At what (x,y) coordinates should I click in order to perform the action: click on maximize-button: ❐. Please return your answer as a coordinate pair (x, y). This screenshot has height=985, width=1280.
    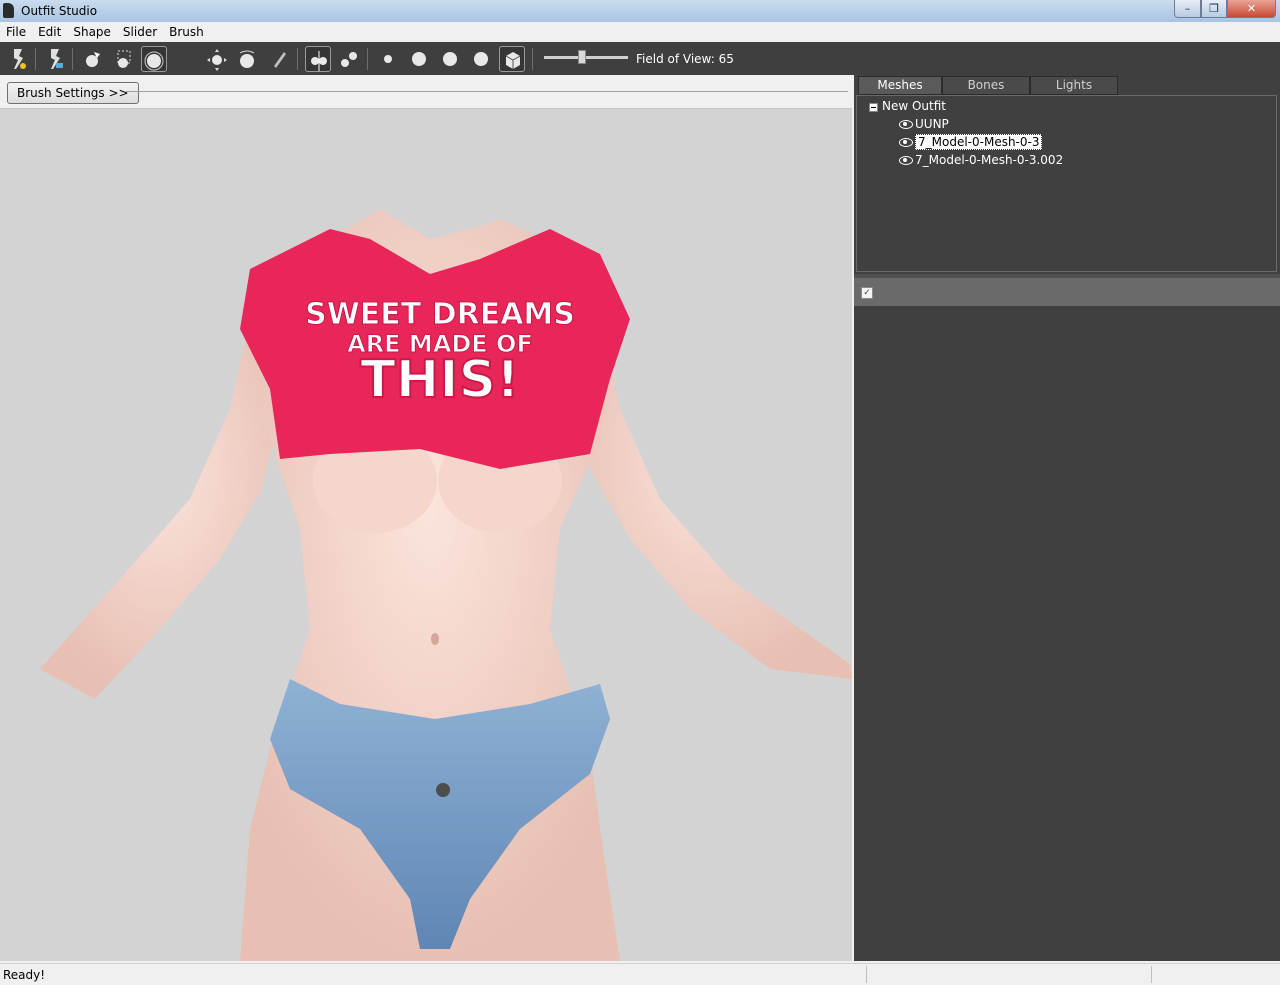
    Looking at the image, I should click on (1214, 9).